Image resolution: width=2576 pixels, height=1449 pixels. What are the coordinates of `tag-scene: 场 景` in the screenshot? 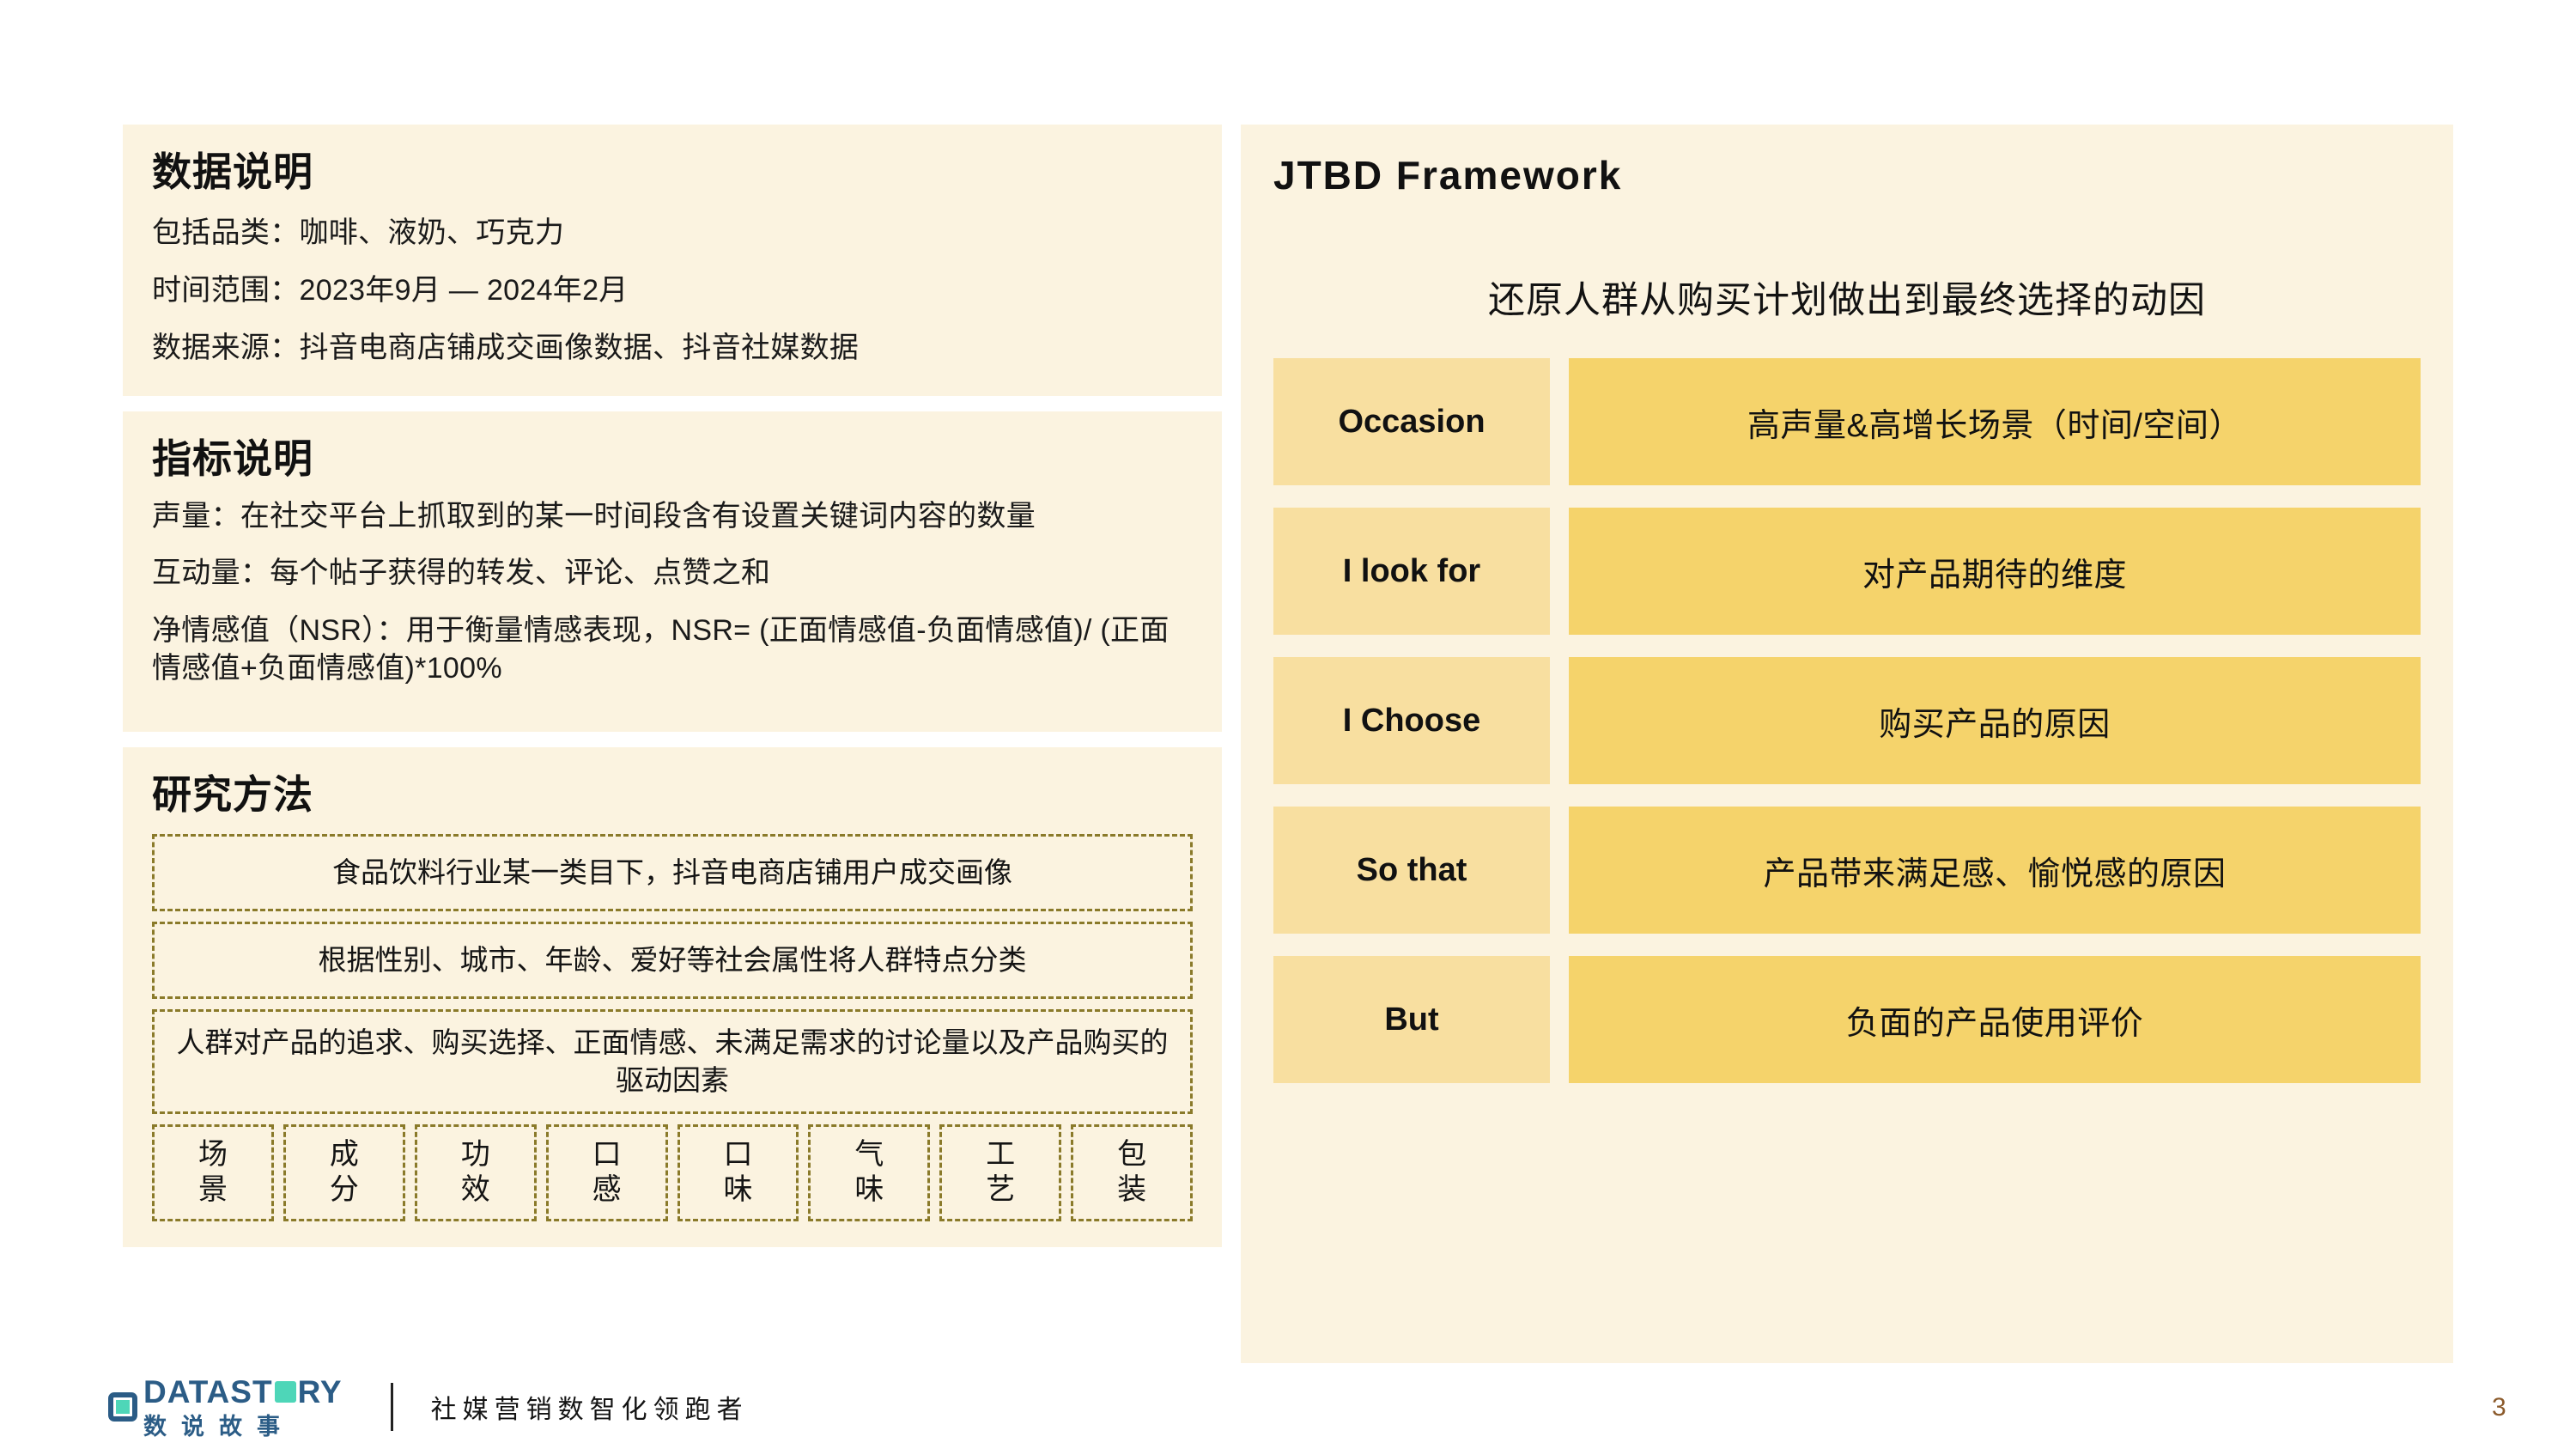 It's located at (213, 1172).